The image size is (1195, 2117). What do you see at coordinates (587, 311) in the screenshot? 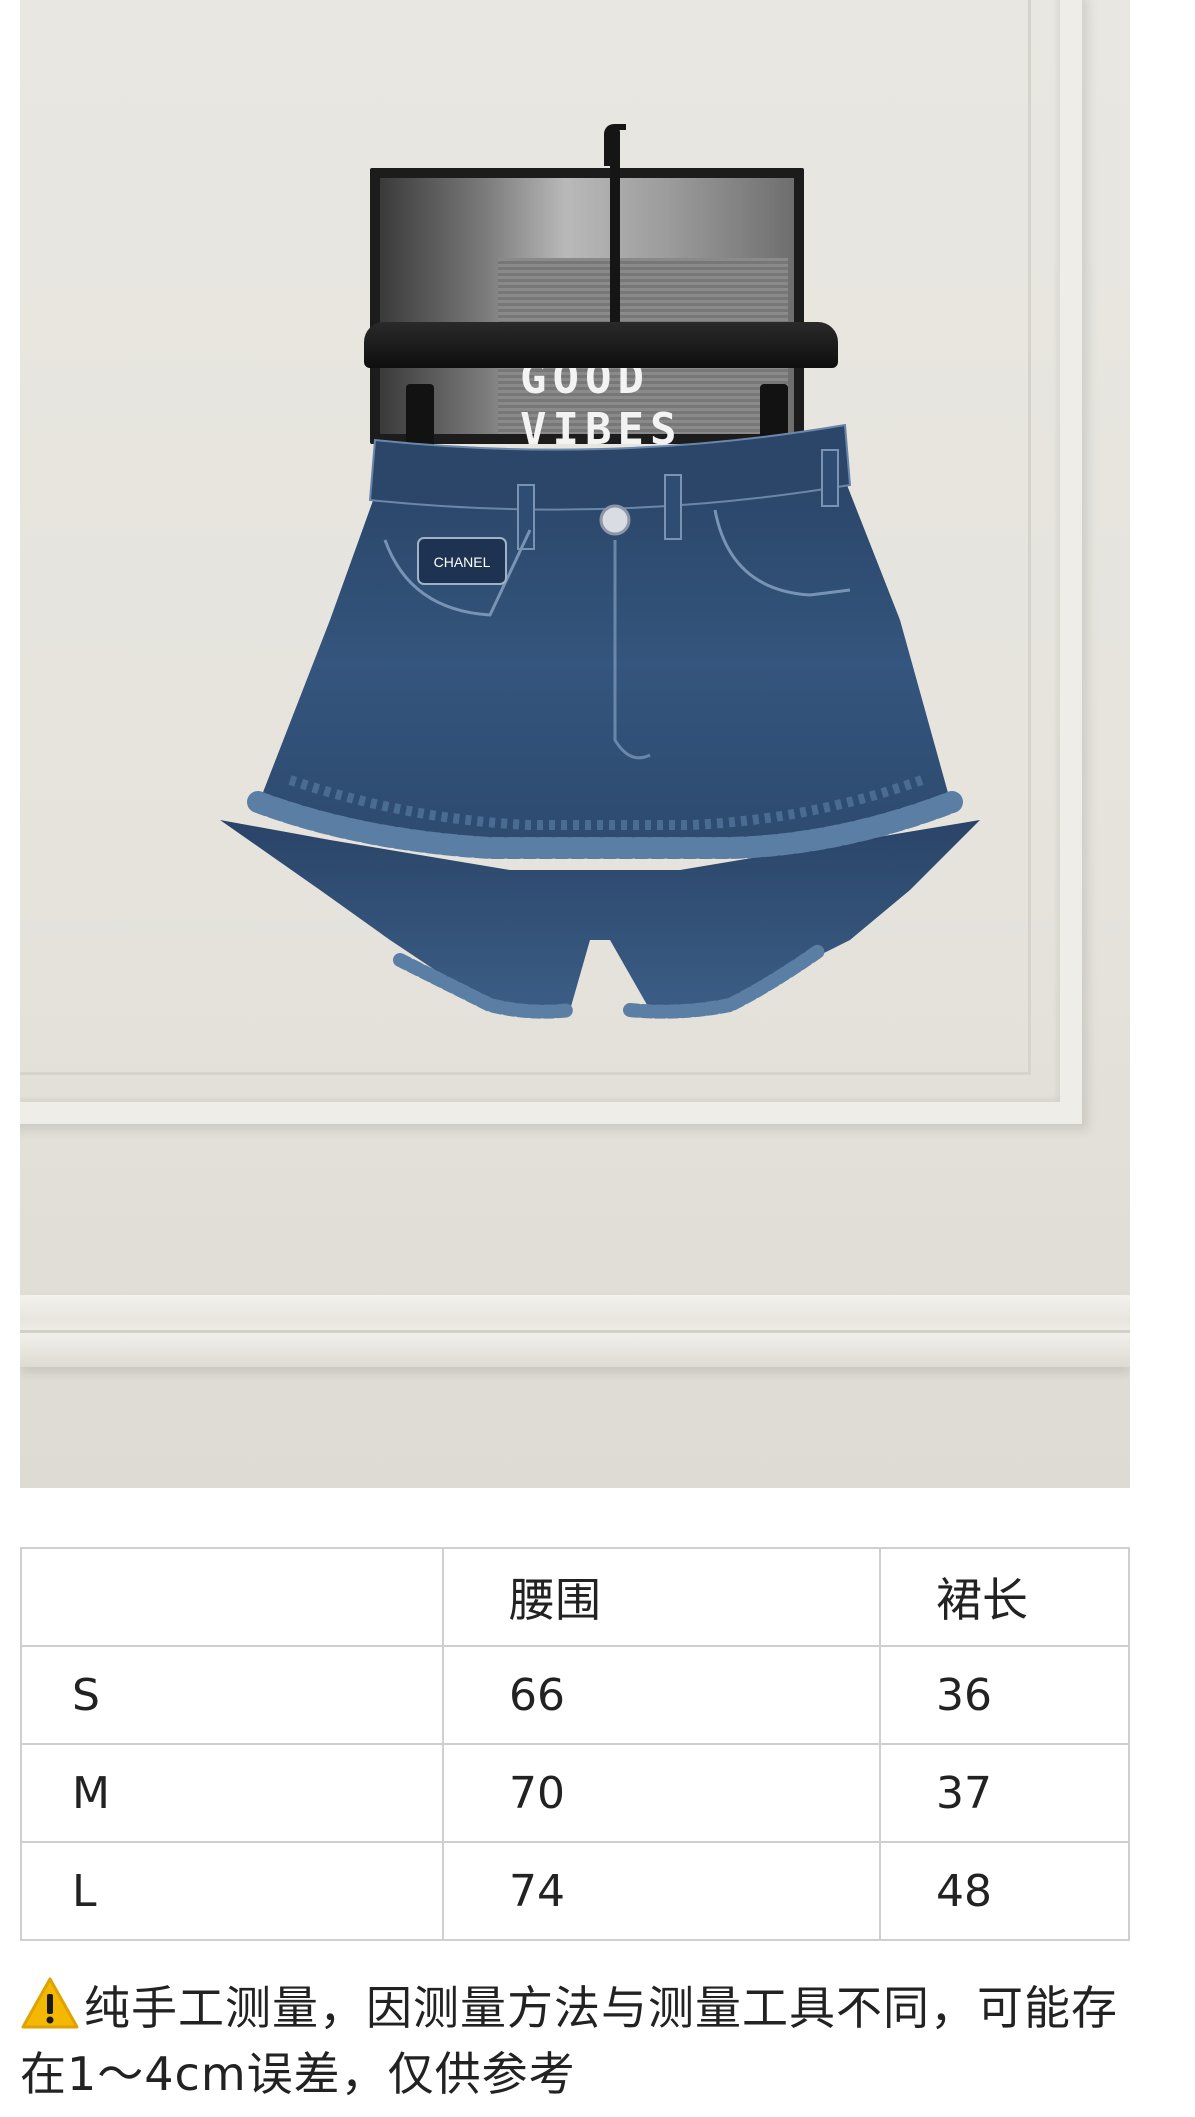
I see `picture-frame: GOOD VIBES` at bounding box center [587, 311].